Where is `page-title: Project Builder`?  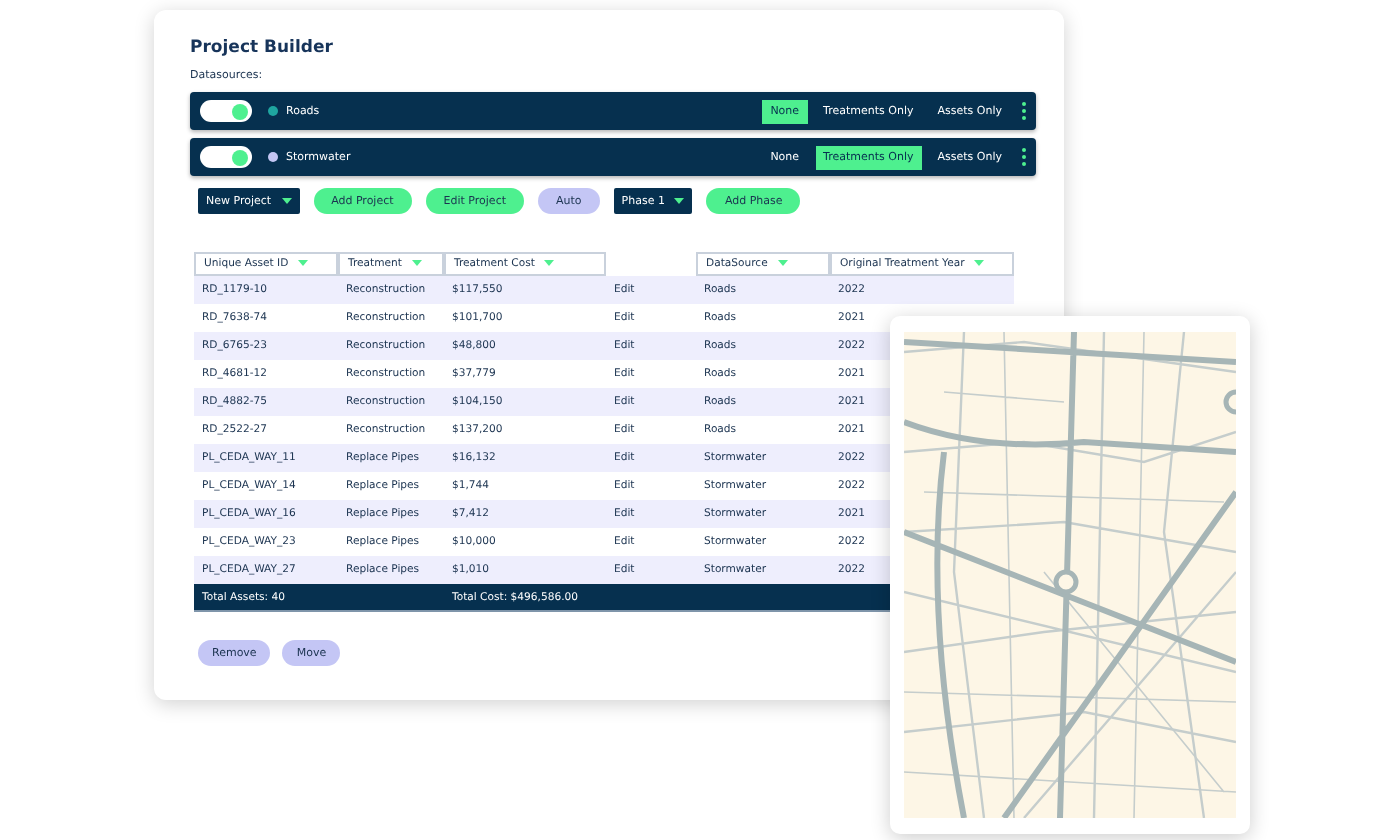
page-title: Project Builder is located at coordinates (262, 48).